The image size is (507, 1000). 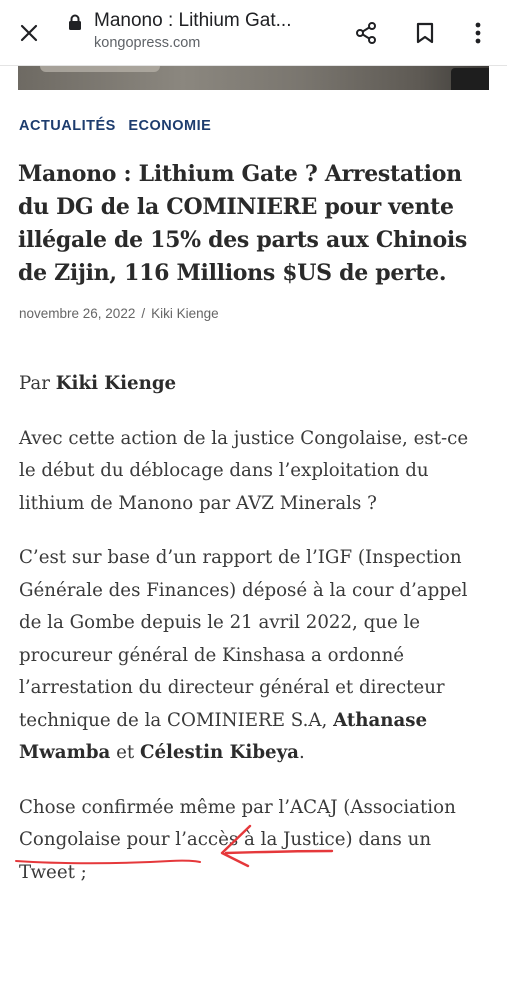 What do you see at coordinates (169, 126) in the screenshot?
I see `category-link-economie: ECONOMIE` at bounding box center [169, 126].